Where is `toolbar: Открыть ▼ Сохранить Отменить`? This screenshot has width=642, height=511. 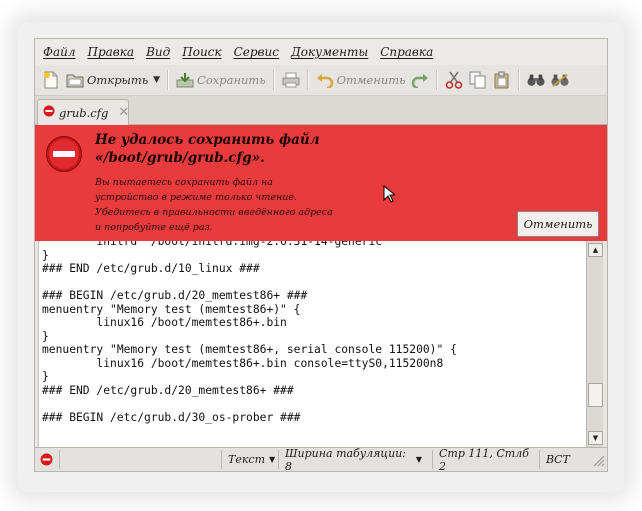
toolbar: Открыть ▼ Сохранить Отменить is located at coordinates (321, 80).